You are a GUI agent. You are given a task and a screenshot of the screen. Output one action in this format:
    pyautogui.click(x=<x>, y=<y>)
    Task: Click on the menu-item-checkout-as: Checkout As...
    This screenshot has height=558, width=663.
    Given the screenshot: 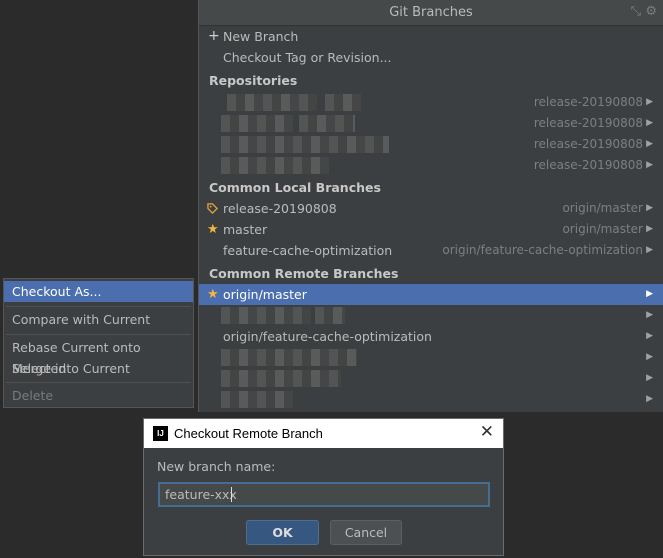 What is the action you would take?
    pyautogui.click(x=98, y=291)
    